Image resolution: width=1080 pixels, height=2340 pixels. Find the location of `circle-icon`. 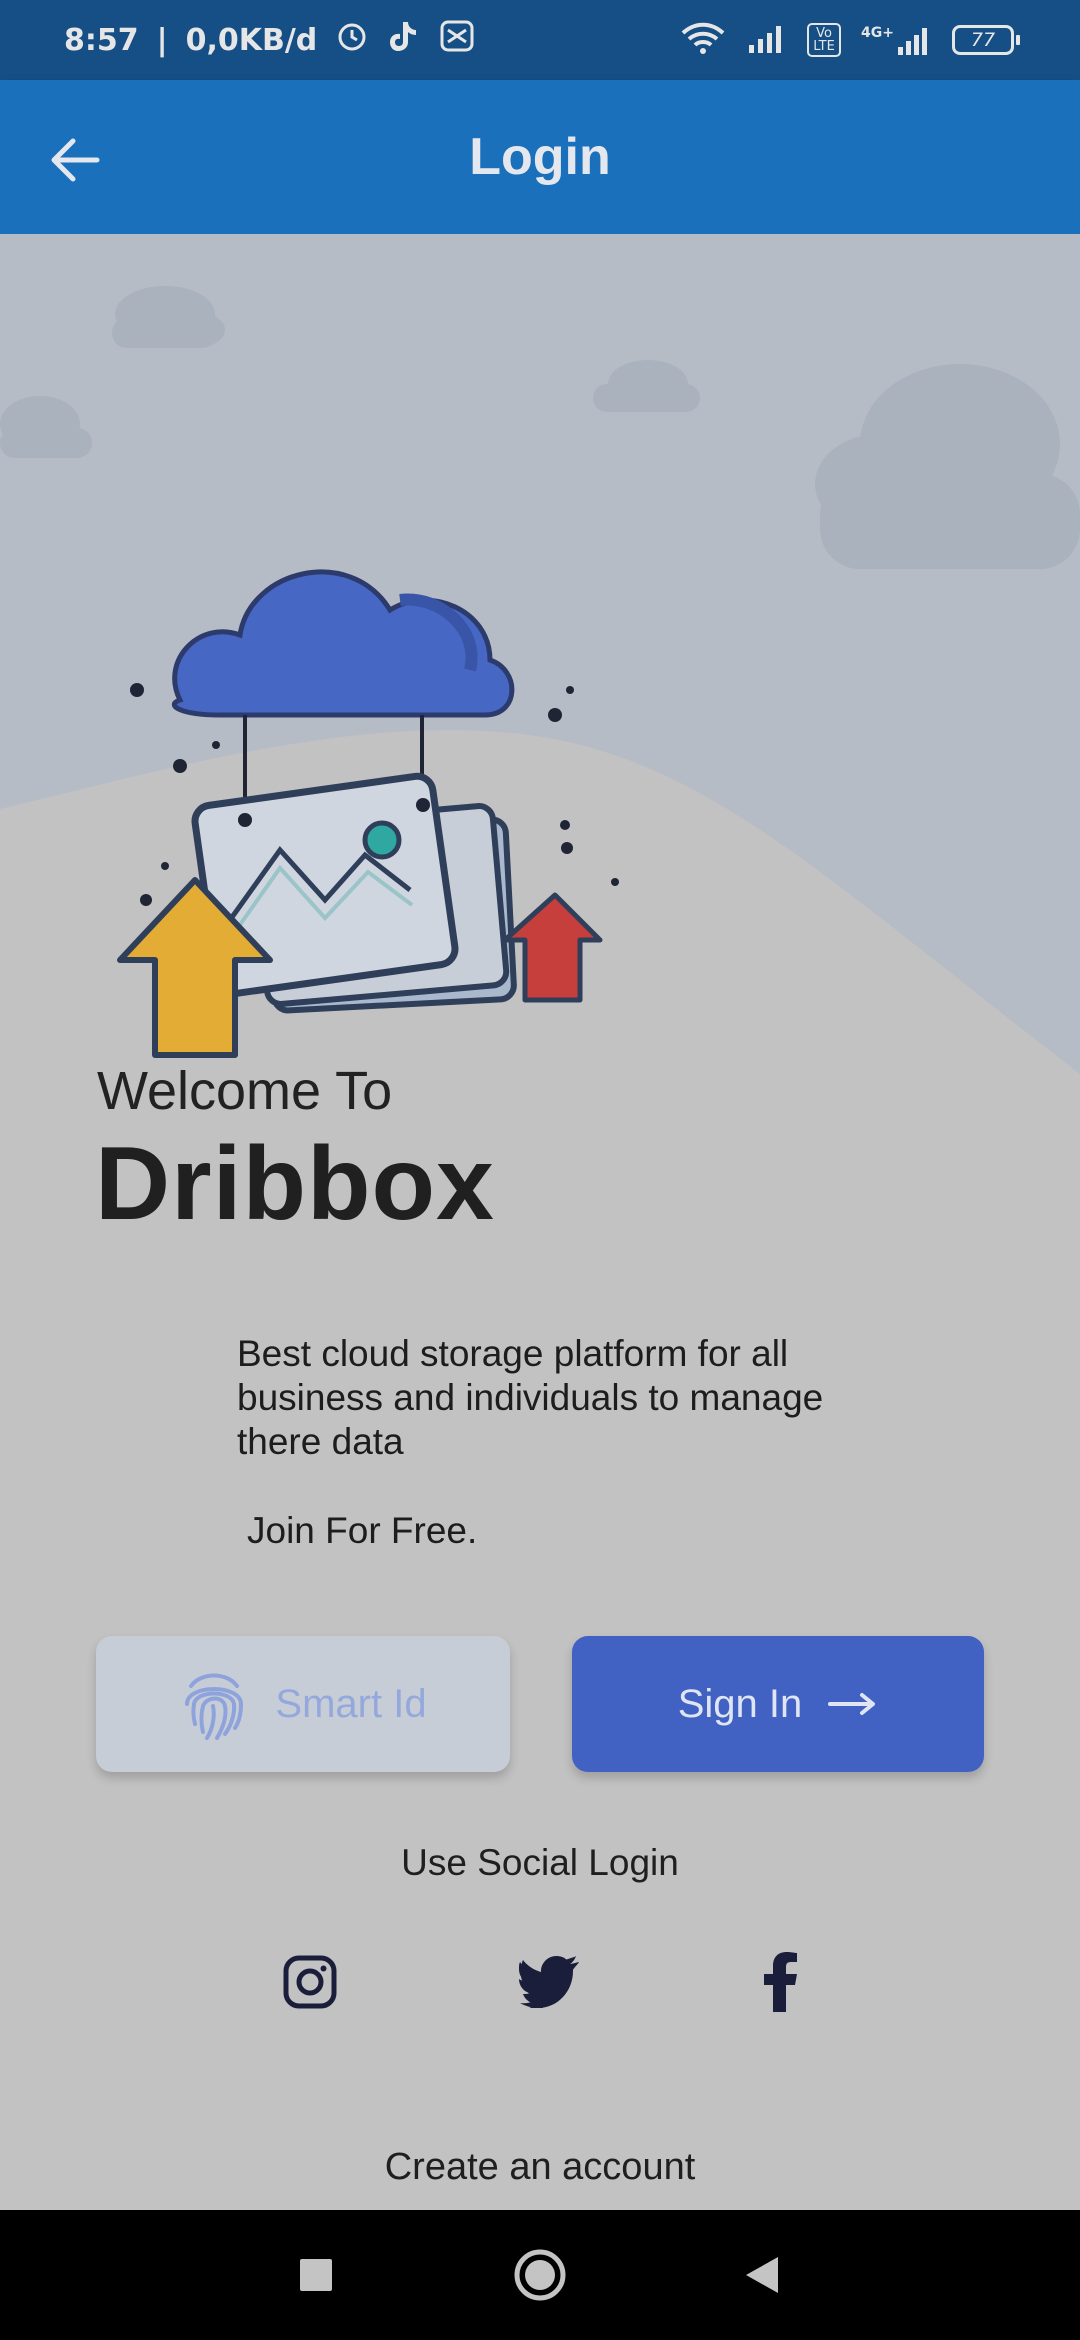

circle-icon is located at coordinates (540, 2275).